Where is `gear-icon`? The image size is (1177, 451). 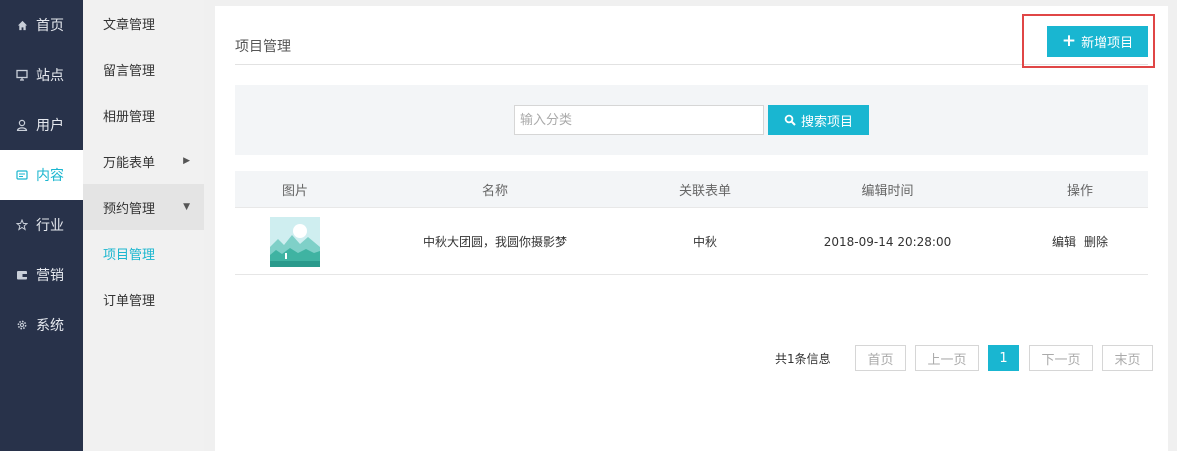
gear-icon is located at coordinates (22, 325).